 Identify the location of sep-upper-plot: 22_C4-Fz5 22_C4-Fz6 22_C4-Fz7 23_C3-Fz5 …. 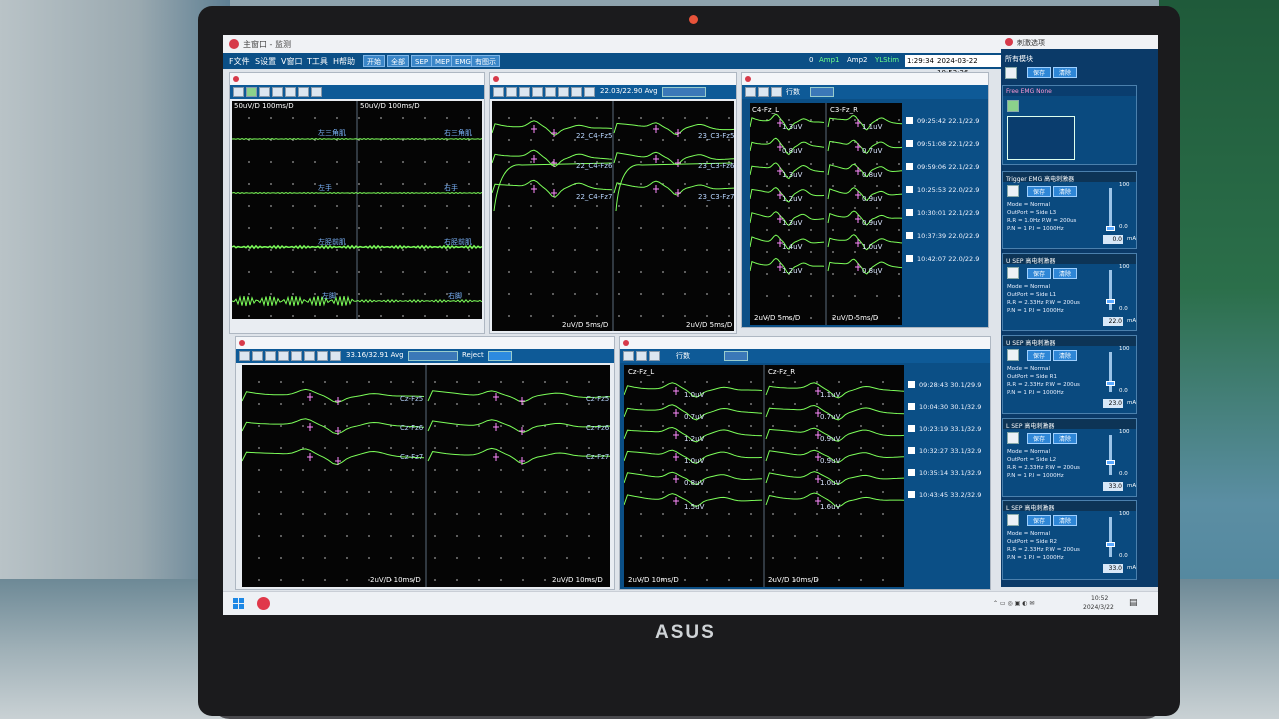
(613, 216).